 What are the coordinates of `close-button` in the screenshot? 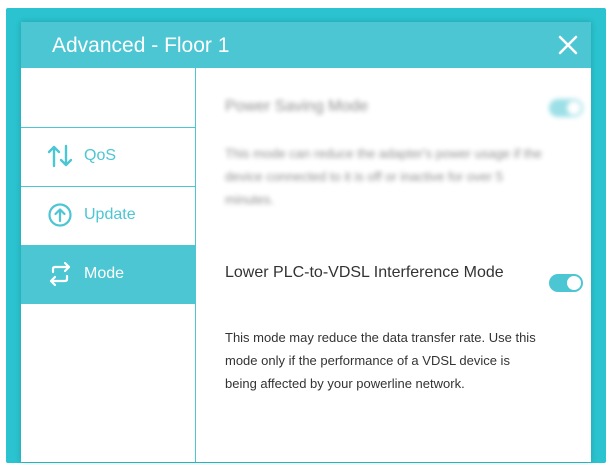 It's located at (568, 45).